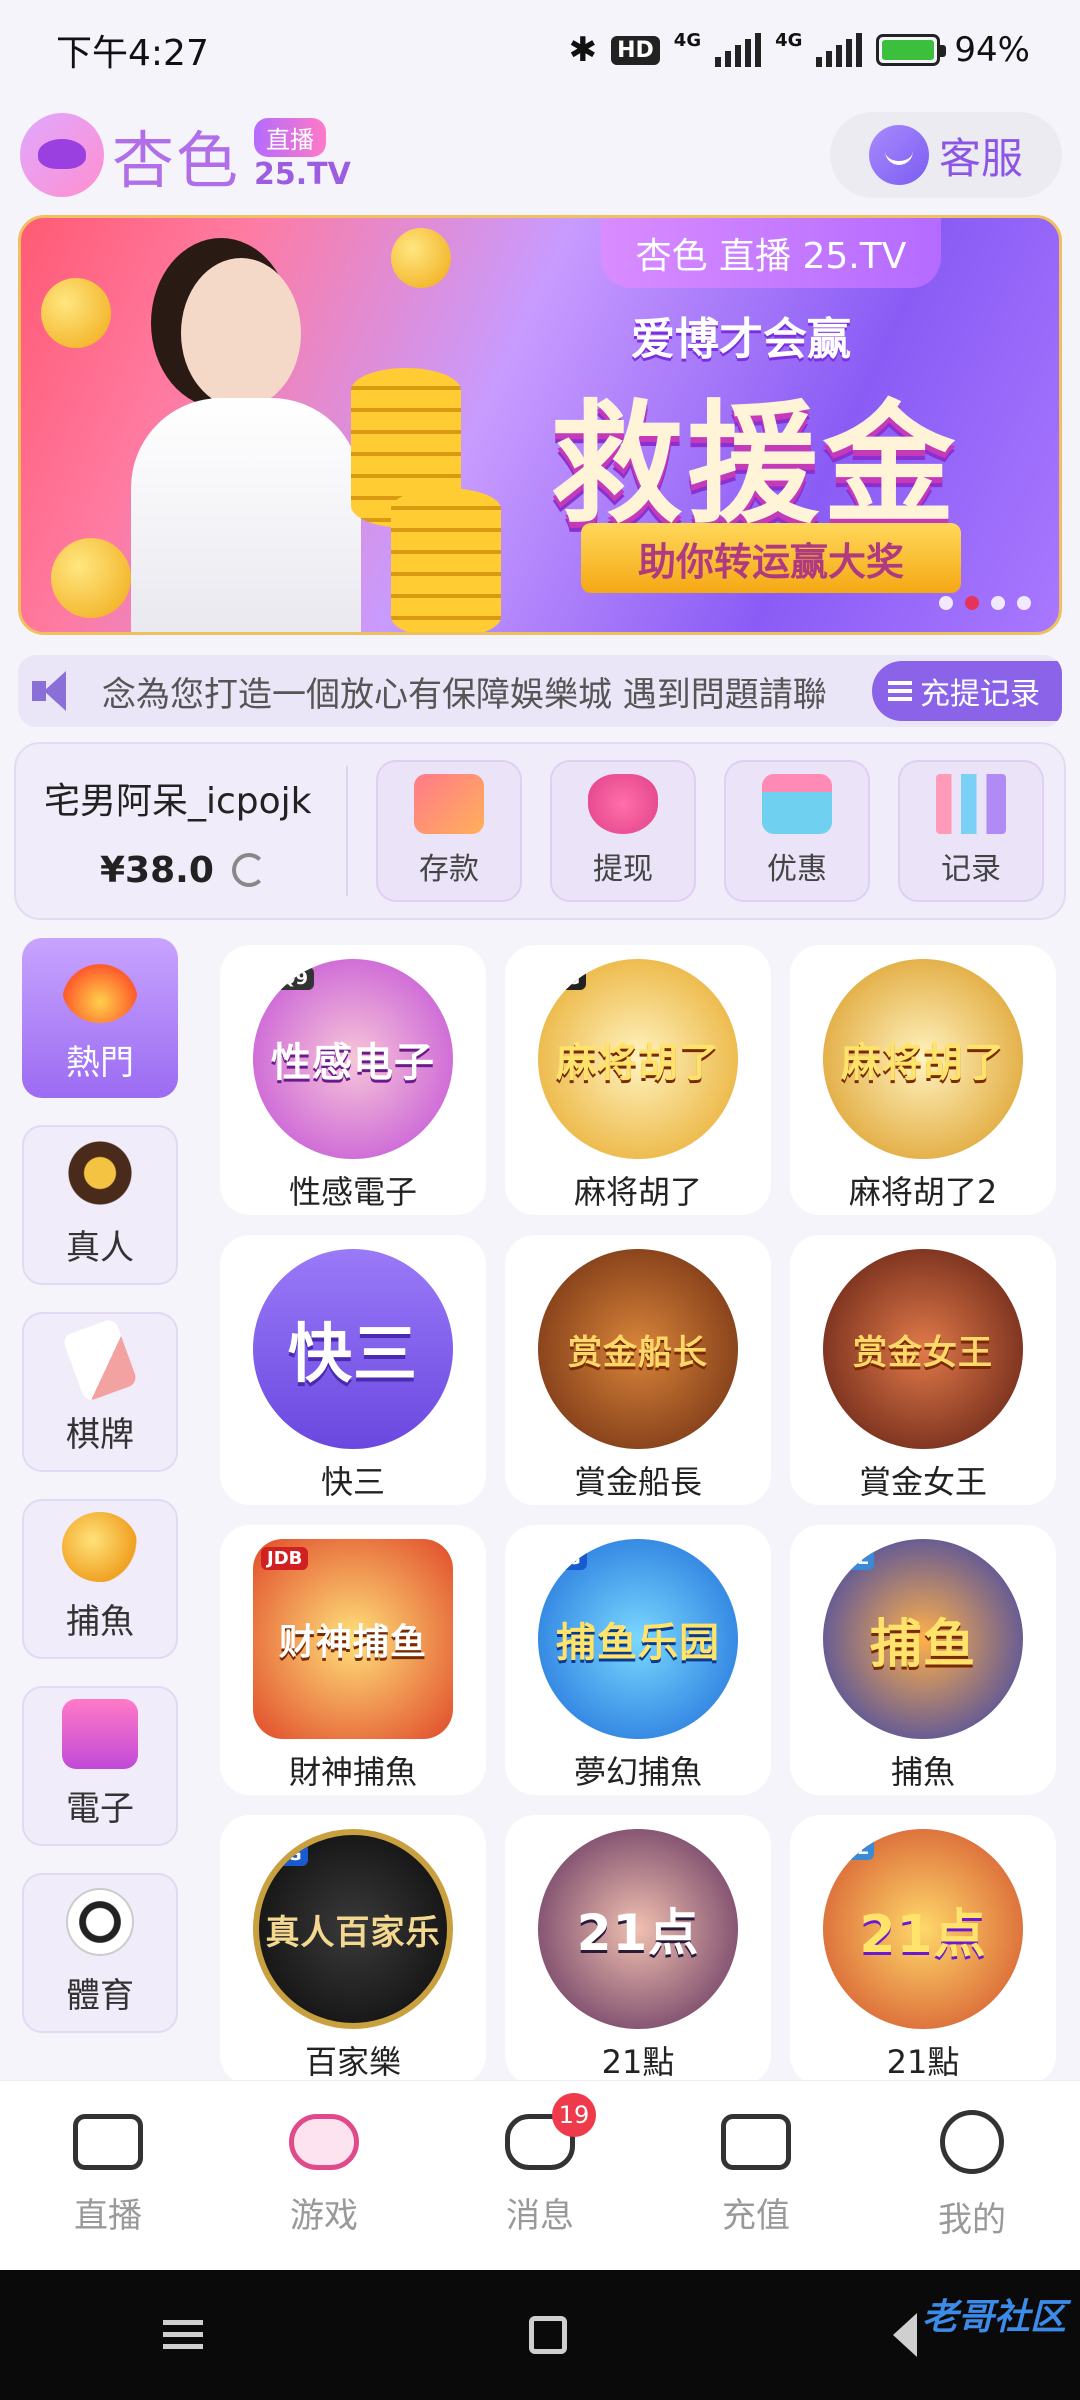  I want to click on category-label: 熱門, so click(100, 1063).